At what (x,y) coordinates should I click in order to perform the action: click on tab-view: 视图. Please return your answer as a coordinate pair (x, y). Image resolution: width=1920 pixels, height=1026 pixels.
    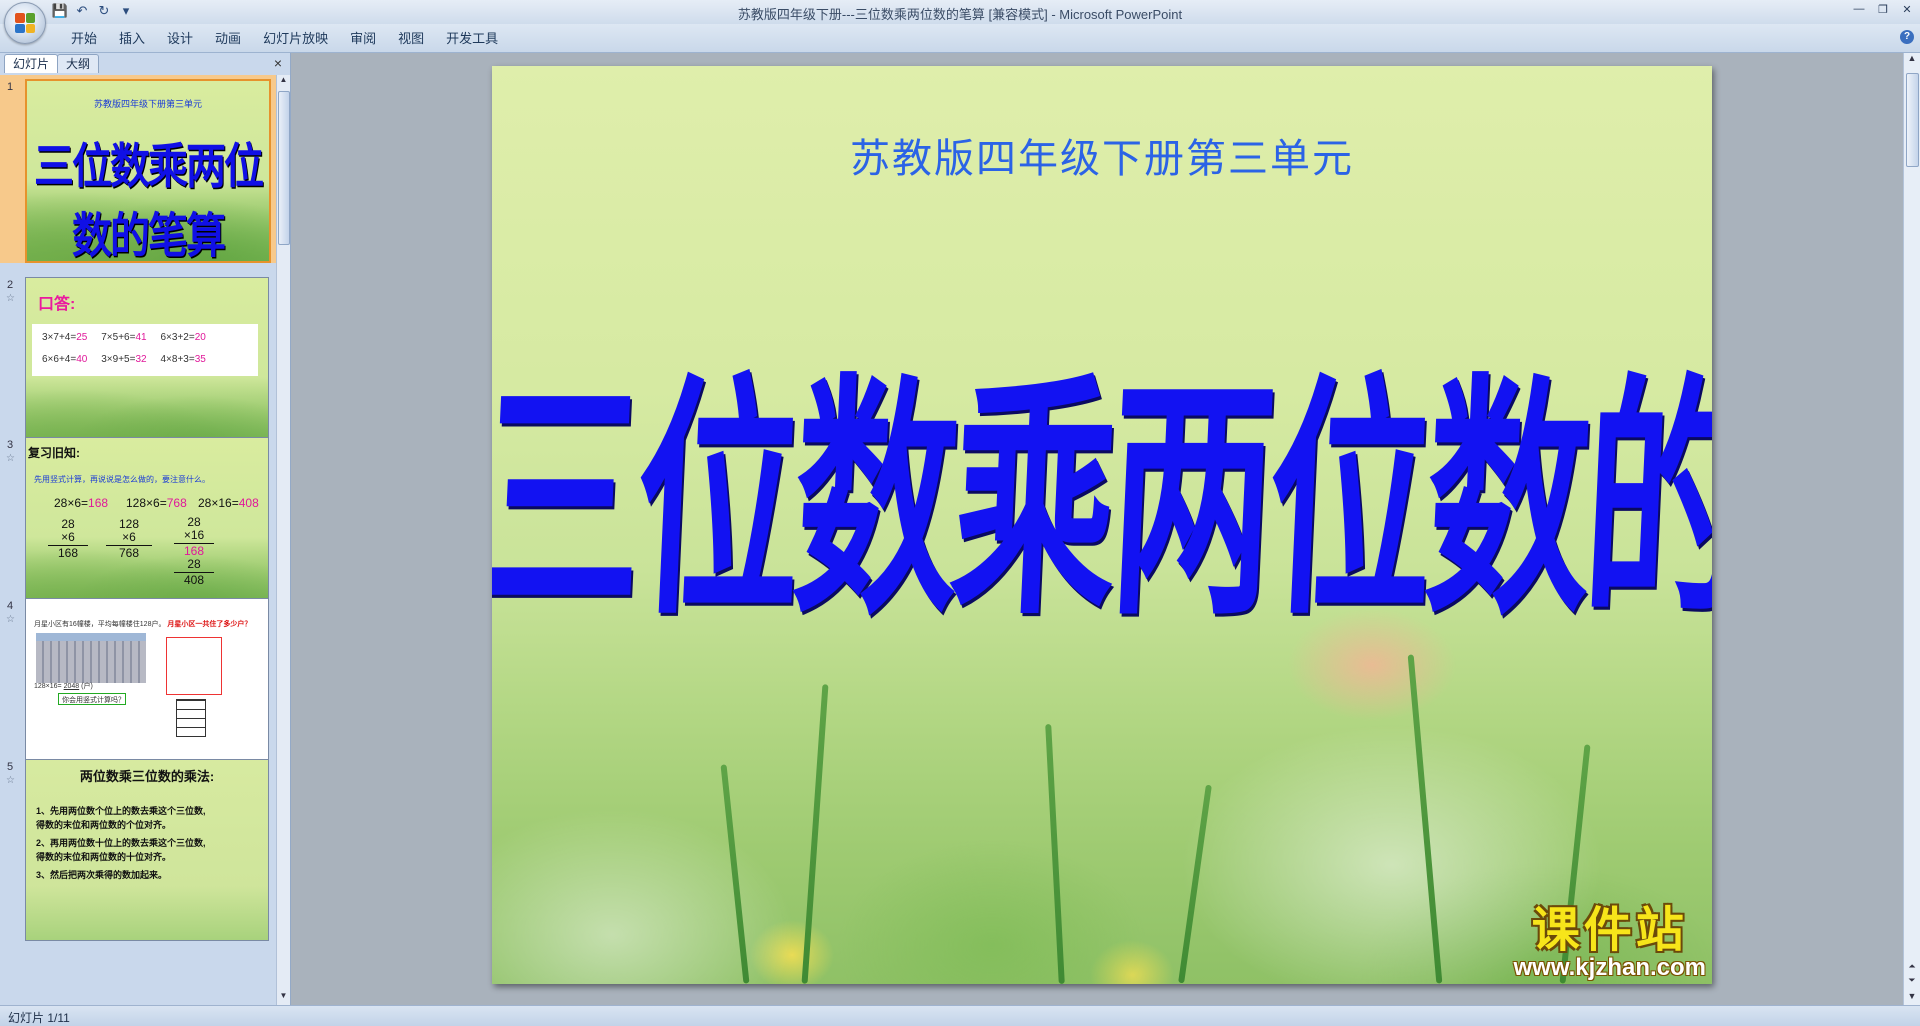
    Looking at the image, I should click on (411, 39).